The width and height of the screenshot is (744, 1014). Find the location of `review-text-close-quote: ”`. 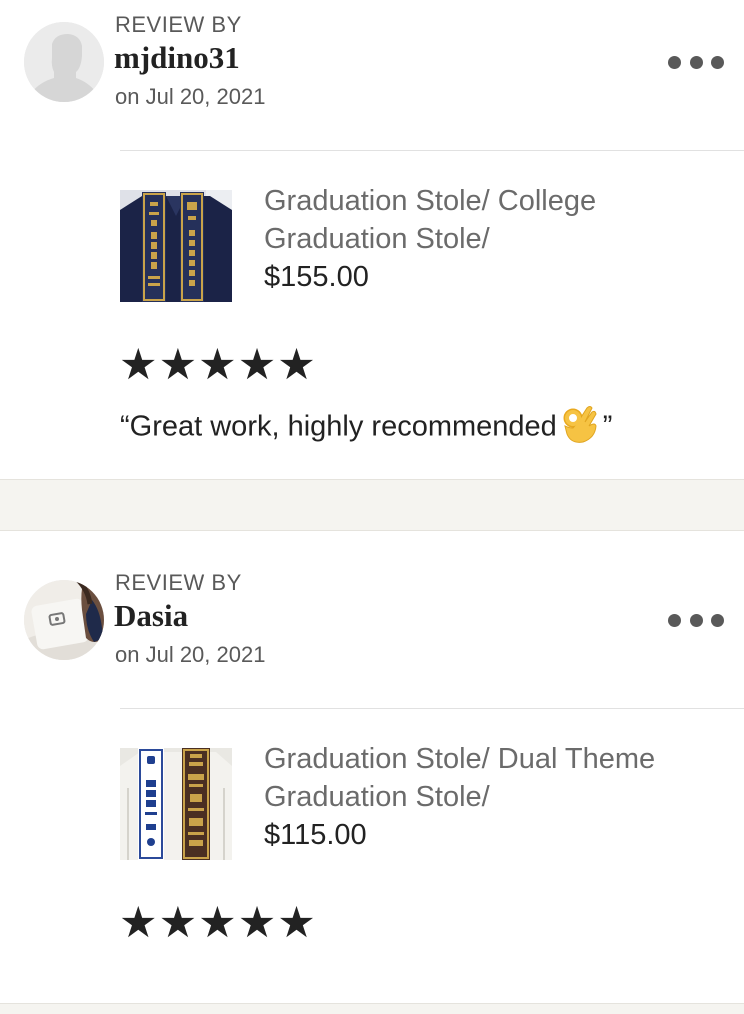

review-text-close-quote: ” is located at coordinates (607, 426).